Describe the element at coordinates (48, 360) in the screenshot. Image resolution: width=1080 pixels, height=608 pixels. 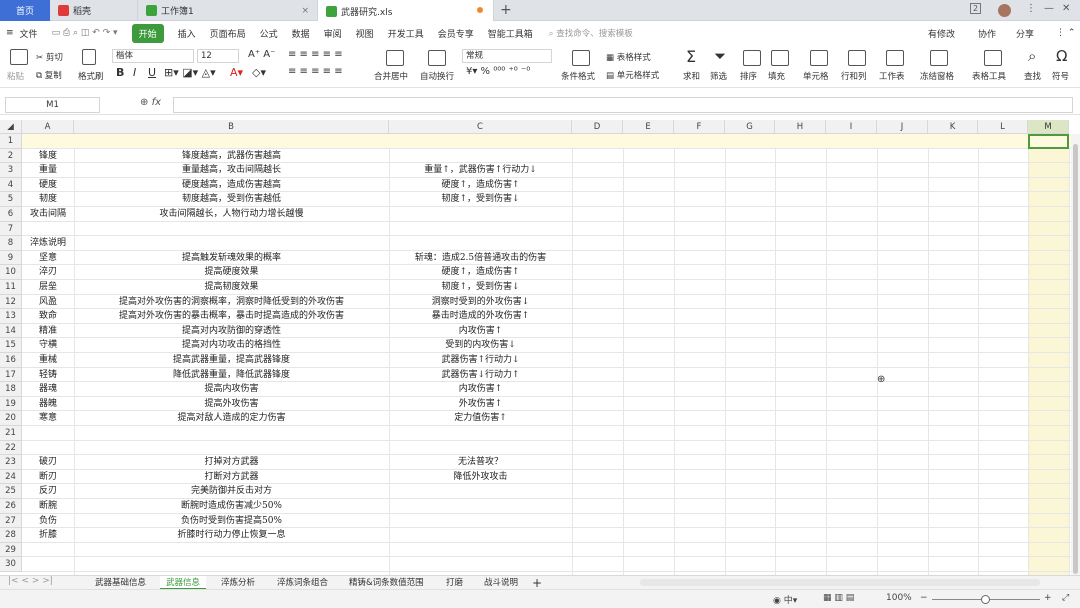
I see `cell-a: 重械` at that location.